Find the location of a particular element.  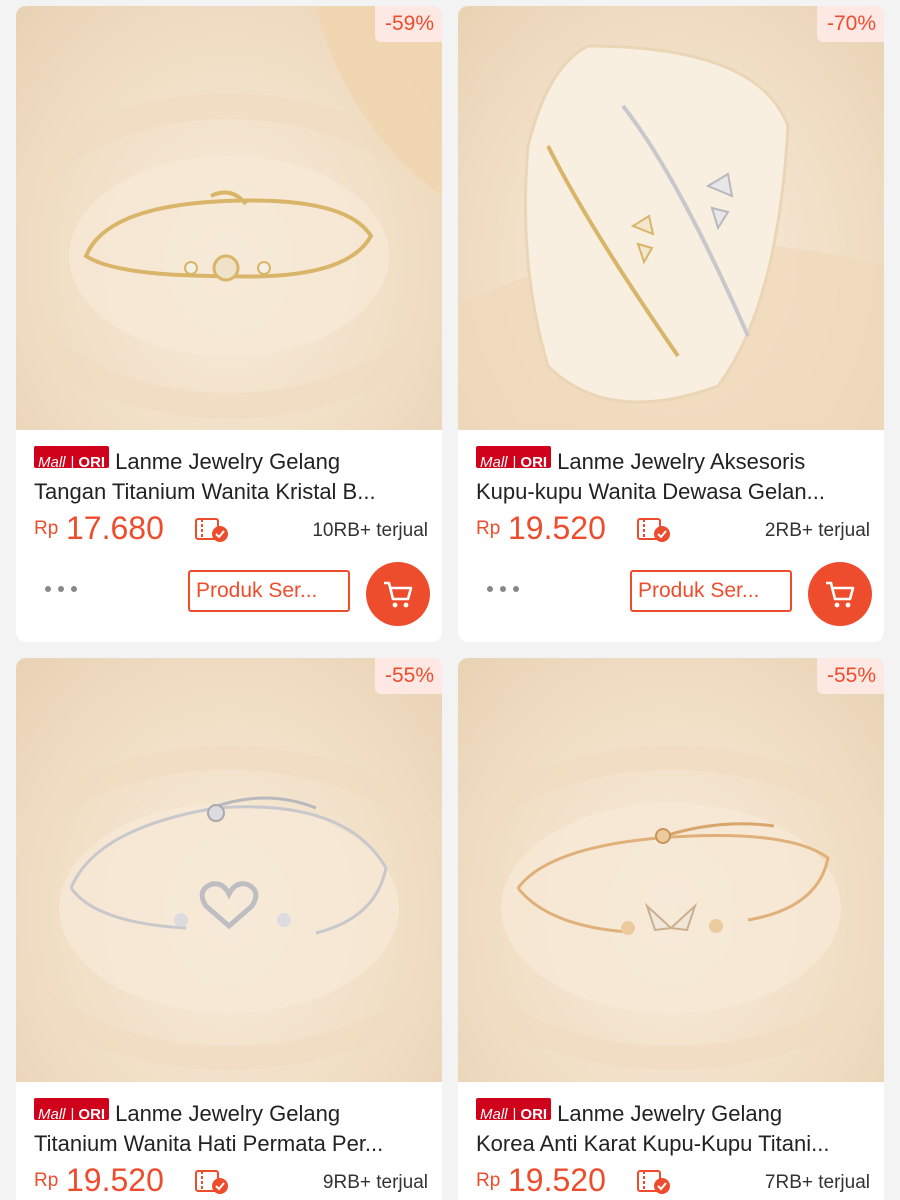

sold-count: 7RB+ terjual is located at coordinates (817, 1182).